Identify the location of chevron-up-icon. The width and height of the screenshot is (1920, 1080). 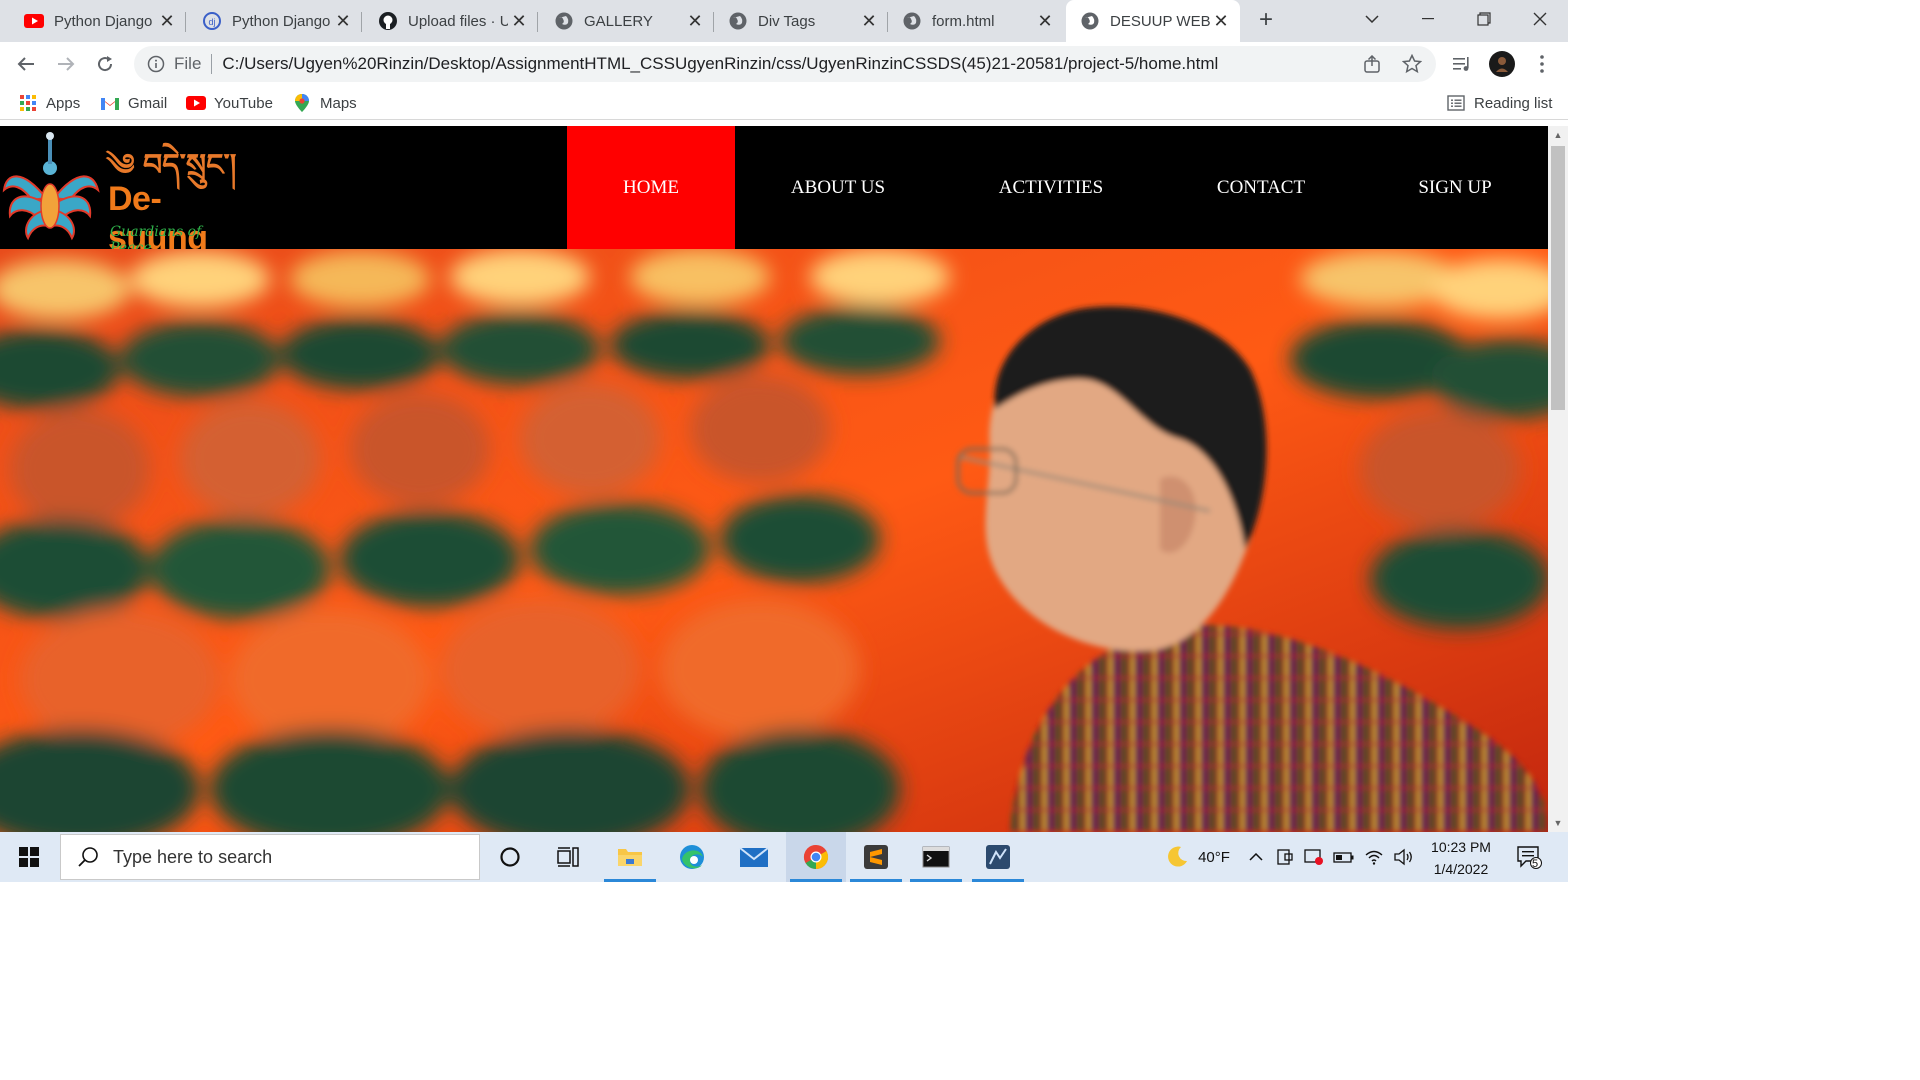
(1256, 857).